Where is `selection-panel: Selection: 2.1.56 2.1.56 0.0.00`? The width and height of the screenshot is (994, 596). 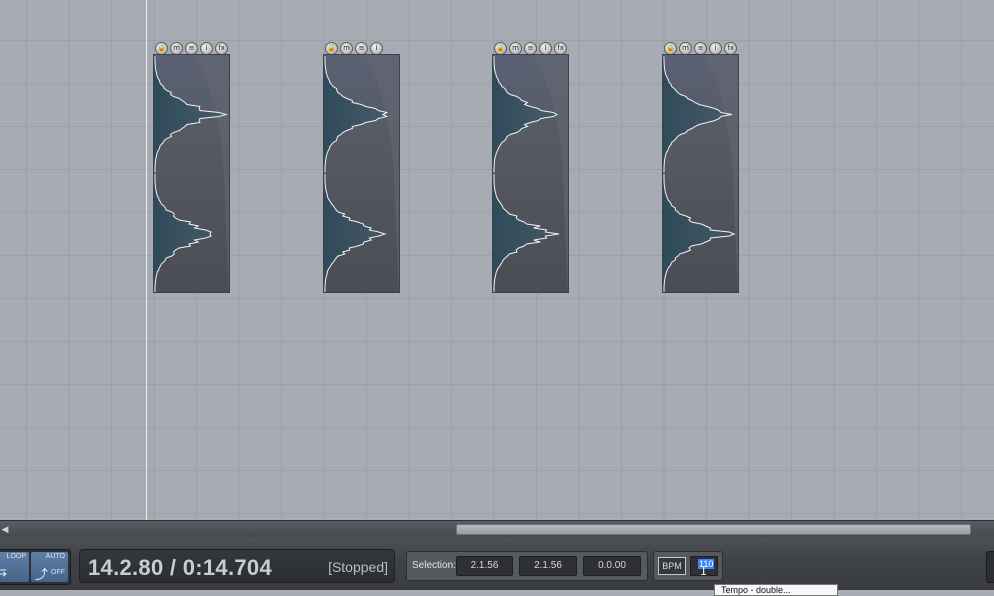
selection-panel: Selection: 2.1.56 2.1.56 0.0.00 is located at coordinates (527, 566).